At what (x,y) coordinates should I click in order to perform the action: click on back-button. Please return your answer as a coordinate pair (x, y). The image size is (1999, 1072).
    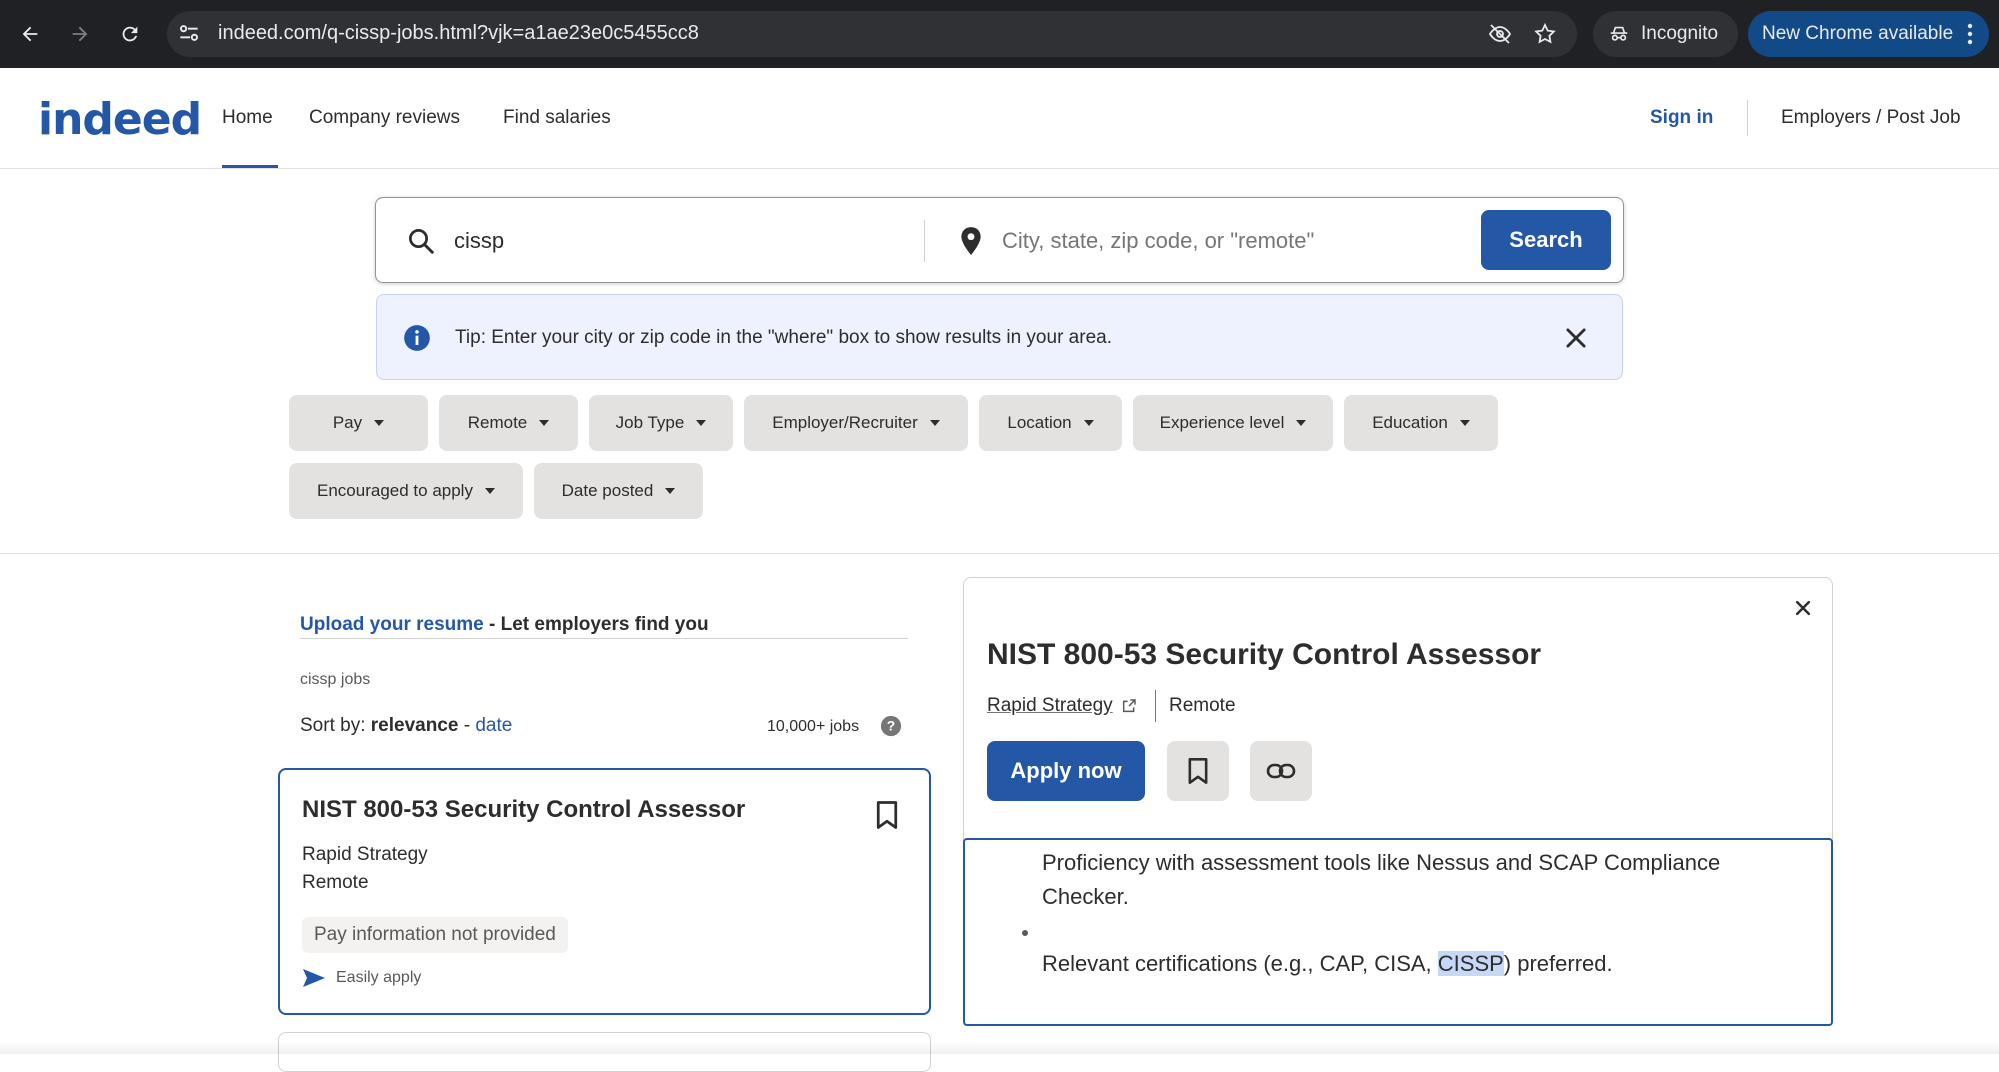
    Looking at the image, I should click on (30, 34).